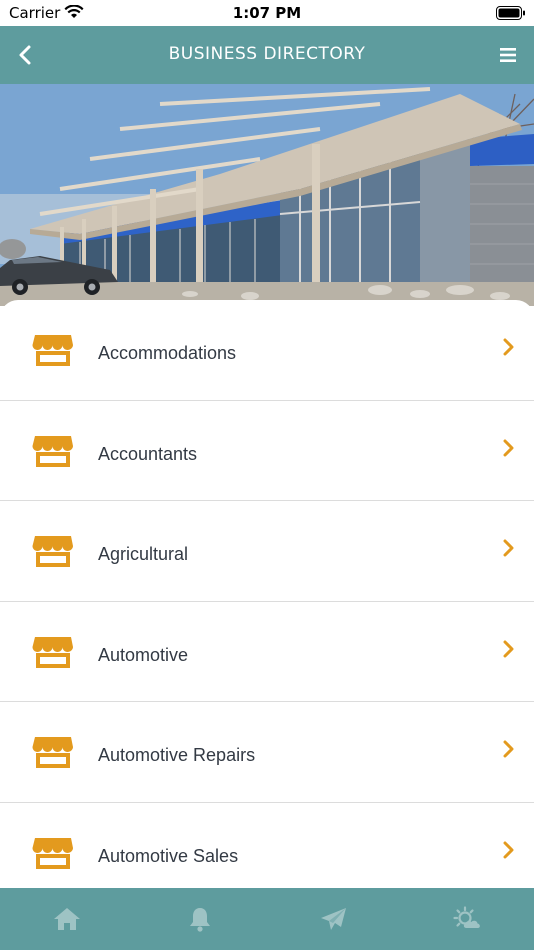 The width and height of the screenshot is (534, 950). I want to click on paper-plane-icon, so click(334, 919).